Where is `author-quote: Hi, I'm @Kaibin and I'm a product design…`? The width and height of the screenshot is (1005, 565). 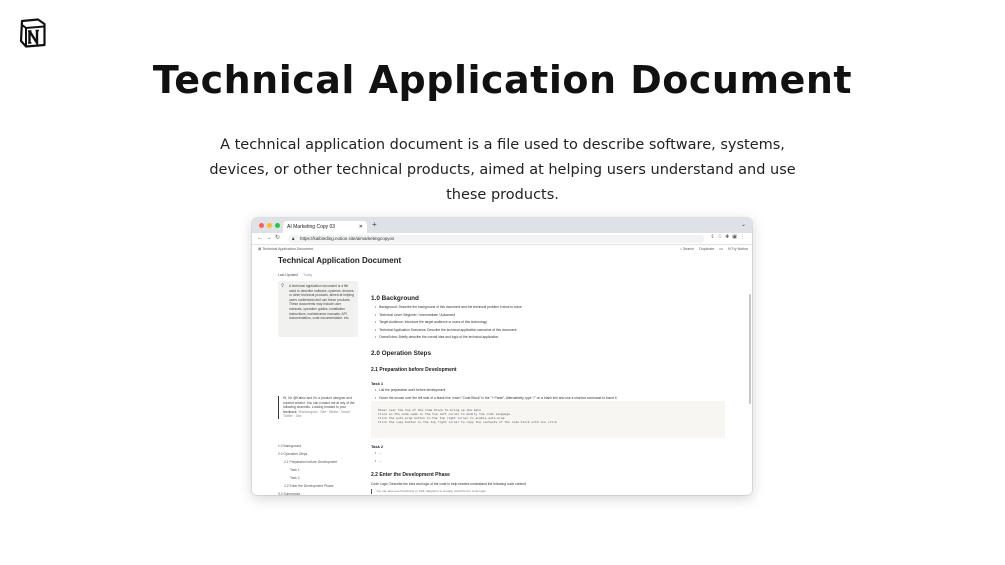 author-quote: Hi, I'm @Kaibin and I'm a product design… is located at coordinates (318, 407).